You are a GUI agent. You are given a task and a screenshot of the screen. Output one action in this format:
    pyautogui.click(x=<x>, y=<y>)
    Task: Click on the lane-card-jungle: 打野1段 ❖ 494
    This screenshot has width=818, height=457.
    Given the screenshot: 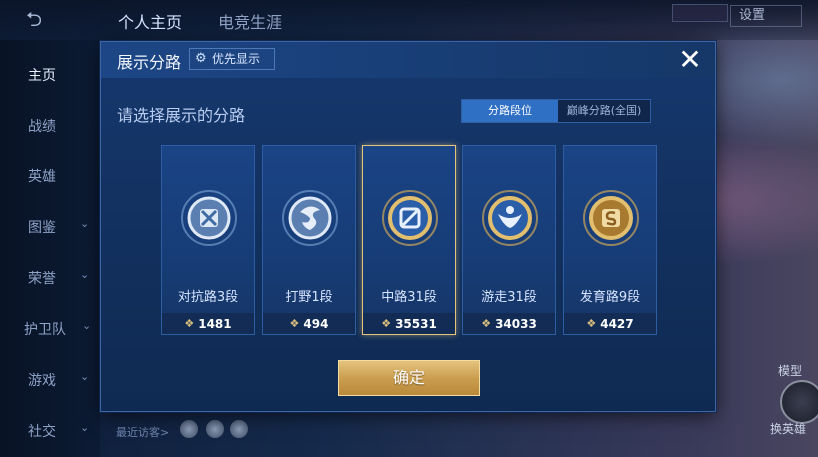 What is the action you would take?
    pyautogui.click(x=309, y=240)
    